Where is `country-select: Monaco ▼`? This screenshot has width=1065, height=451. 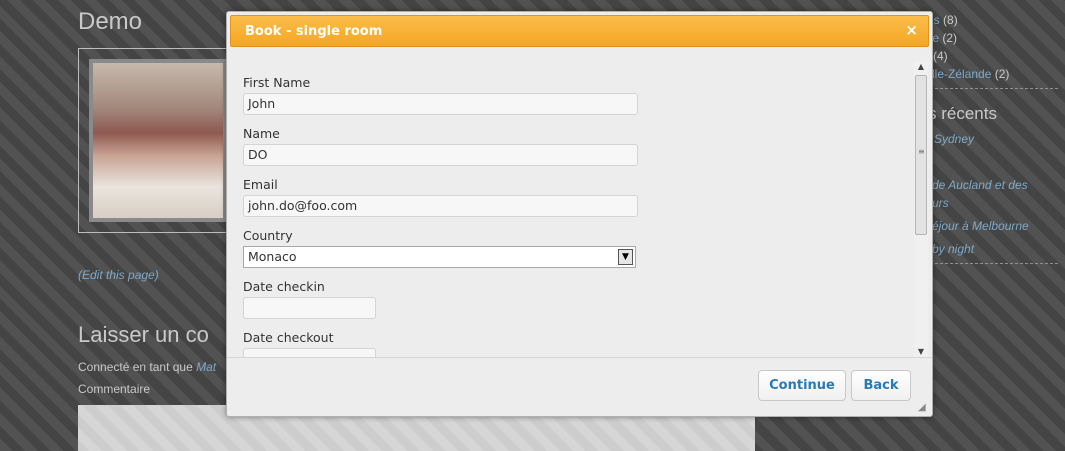 country-select: Monaco ▼ is located at coordinates (439, 257).